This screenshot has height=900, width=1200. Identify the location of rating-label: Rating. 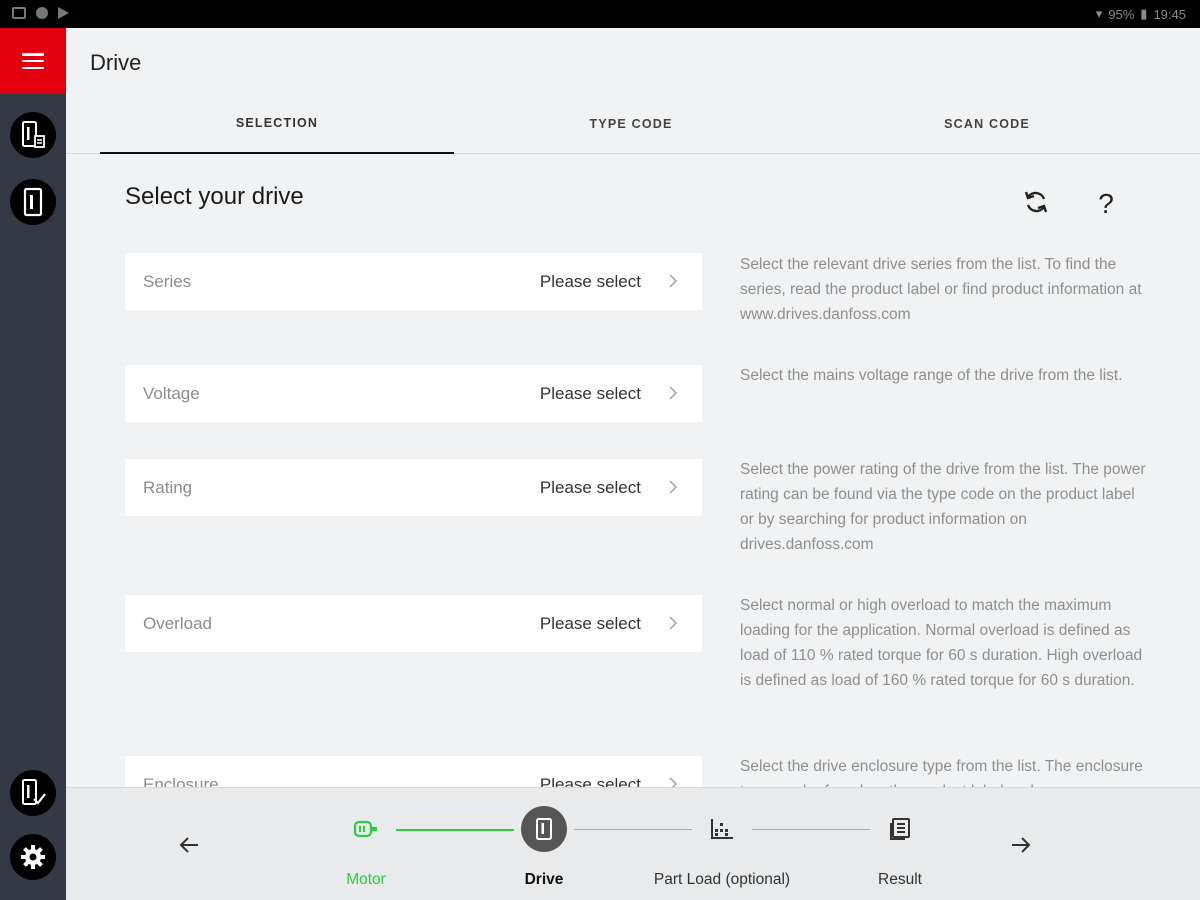
(168, 487).